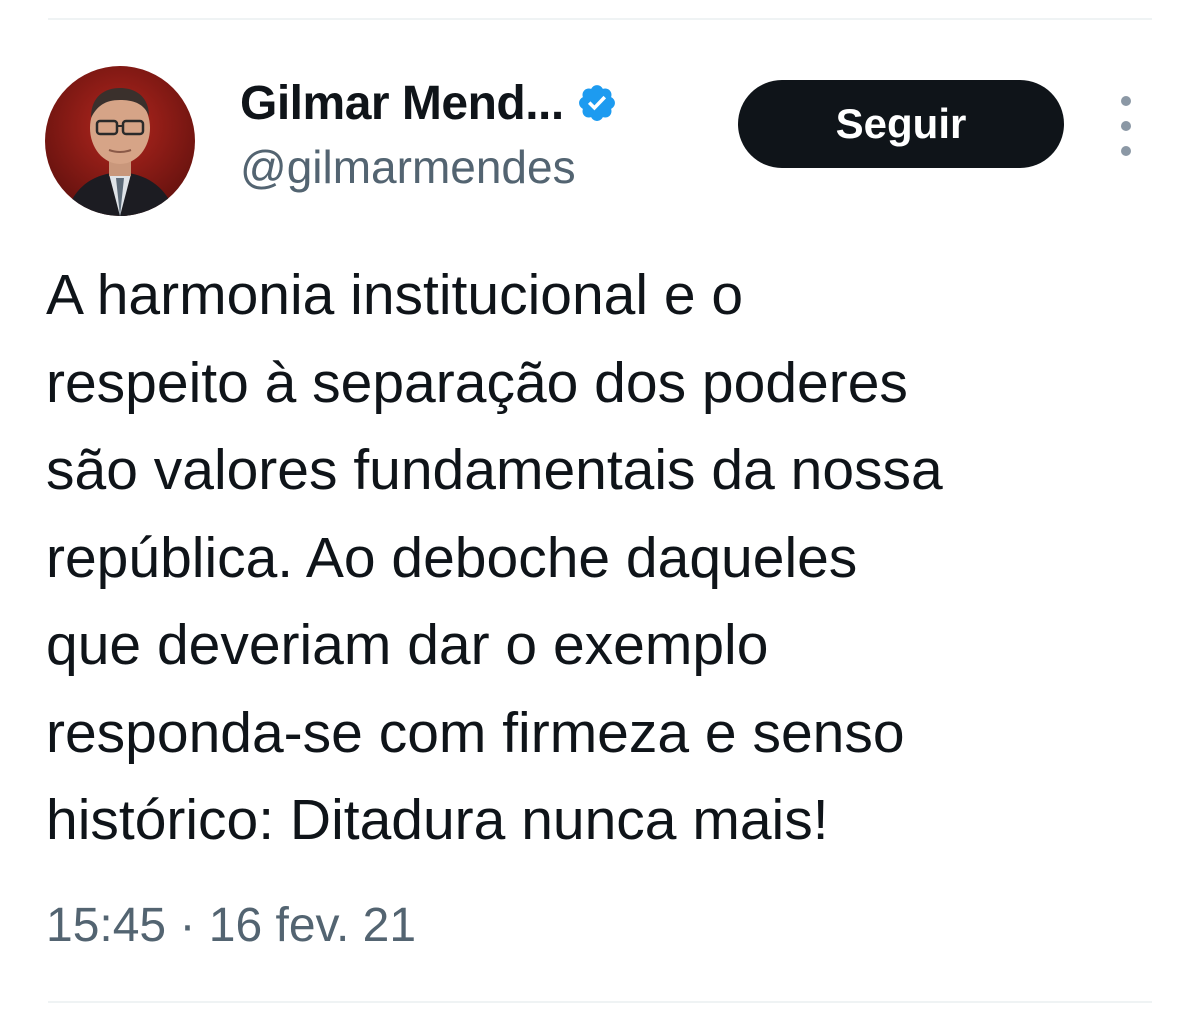 The height and width of the screenshot is (1025, 1200). What do you see at coordinates (407, 645) in the screenshot?
I see `tweet-text-line: que deveriam dar o exemplo` at bounding box center [407, 645].